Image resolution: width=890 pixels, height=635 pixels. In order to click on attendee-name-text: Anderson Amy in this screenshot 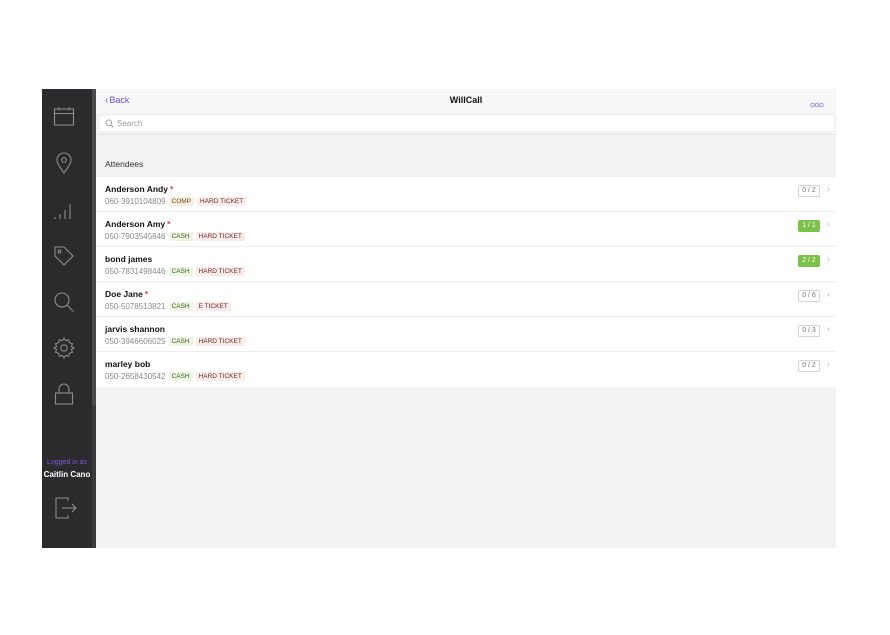, I will do `click(135, 224)`.